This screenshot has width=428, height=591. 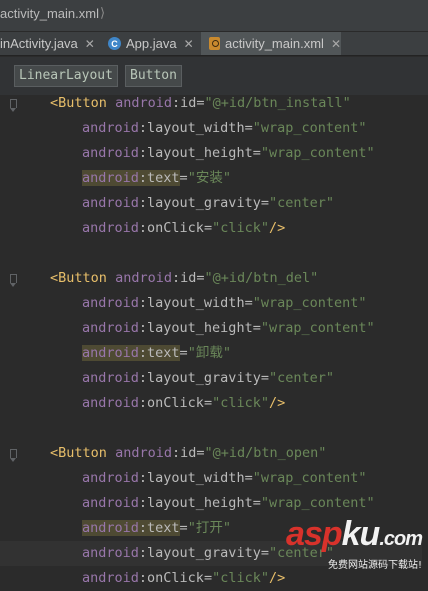 I want to click on attr-value: "@+id/btn_del", so click(x=261, y=278).